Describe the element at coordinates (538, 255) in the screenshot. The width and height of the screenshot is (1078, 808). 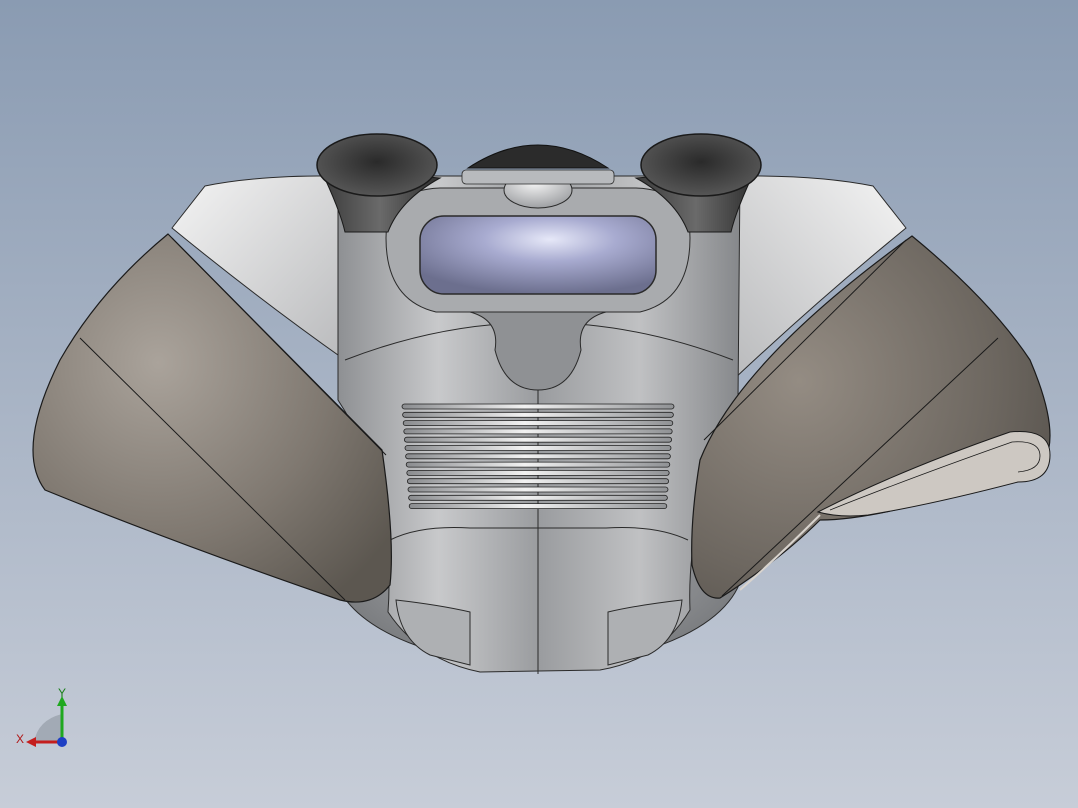
I see `visor` at that location.